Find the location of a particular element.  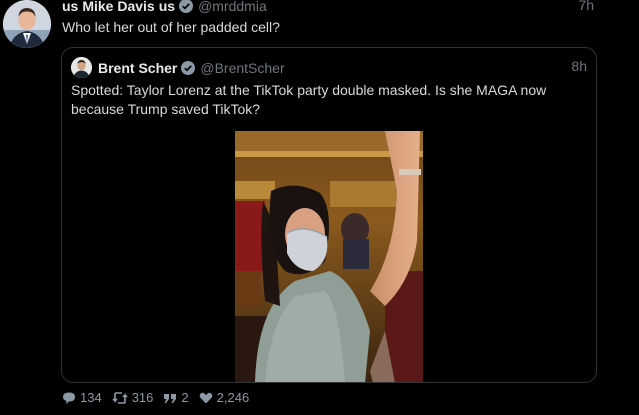

quoted-tweet-header: Brent Scher @BrentScher is located at coordinates (178, 67).